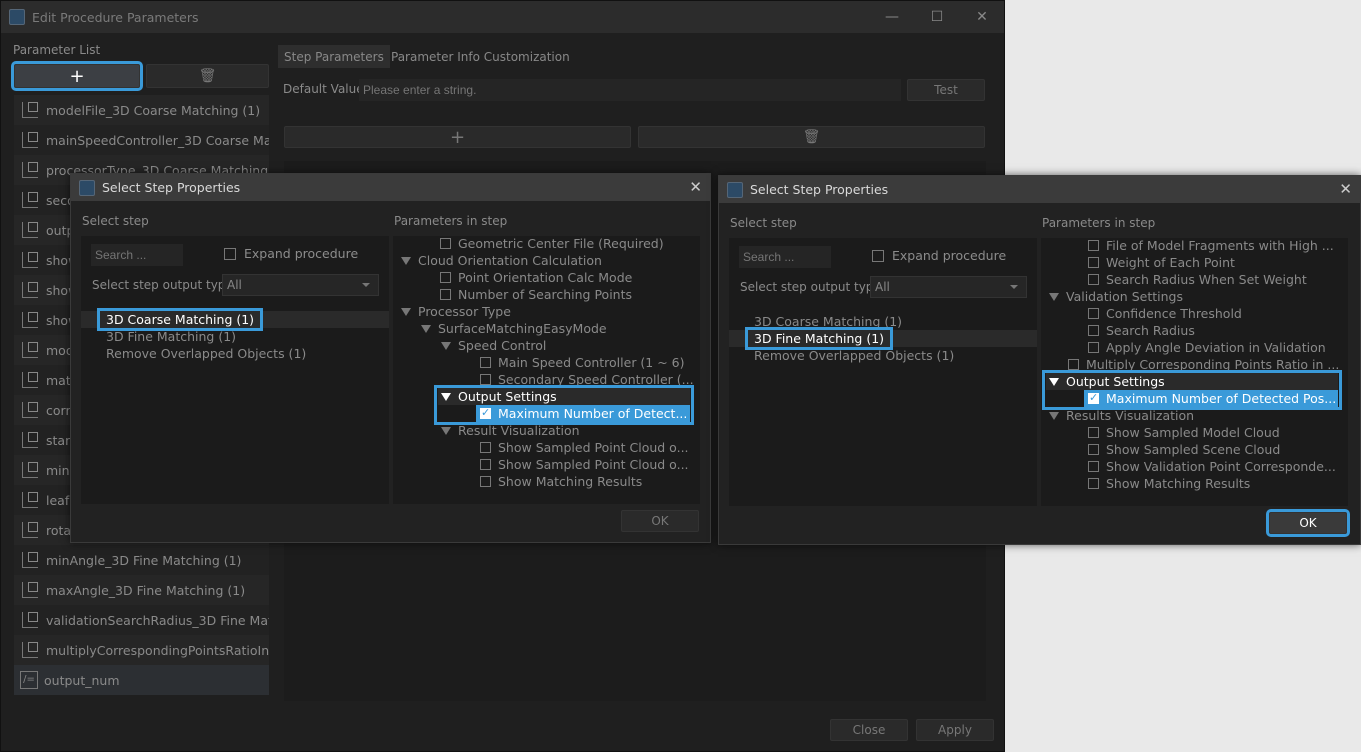  Describe the element at coordinates (536, 277) in the screenshot. I see `tree-param-item: Point Orientation Calc Mode` at that location.